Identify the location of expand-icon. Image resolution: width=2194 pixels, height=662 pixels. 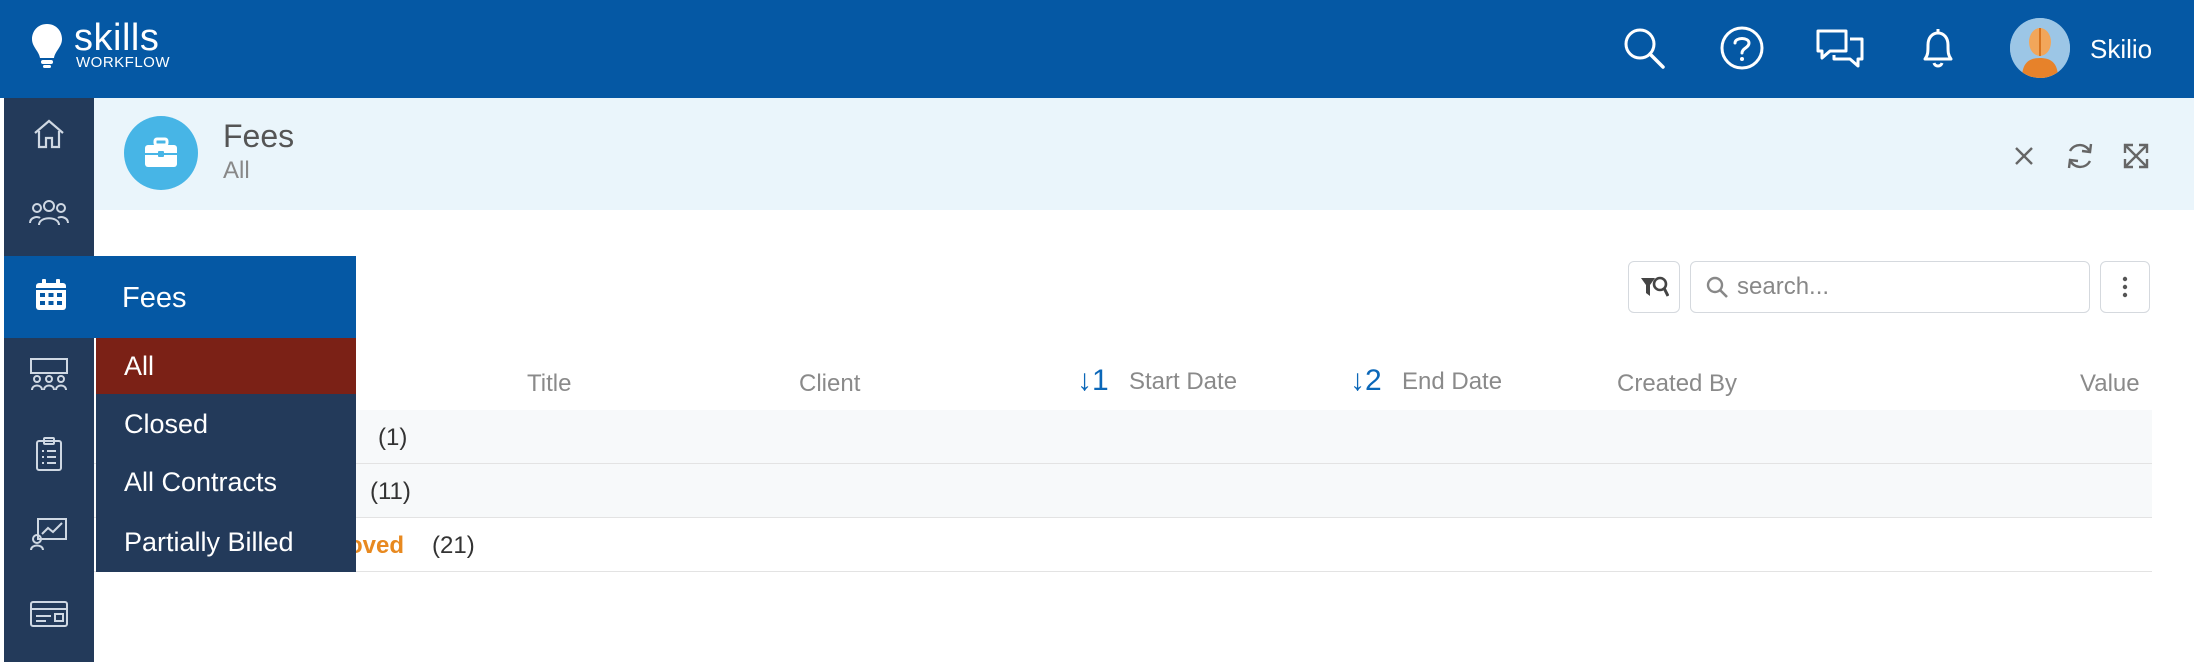
(2136, 156).